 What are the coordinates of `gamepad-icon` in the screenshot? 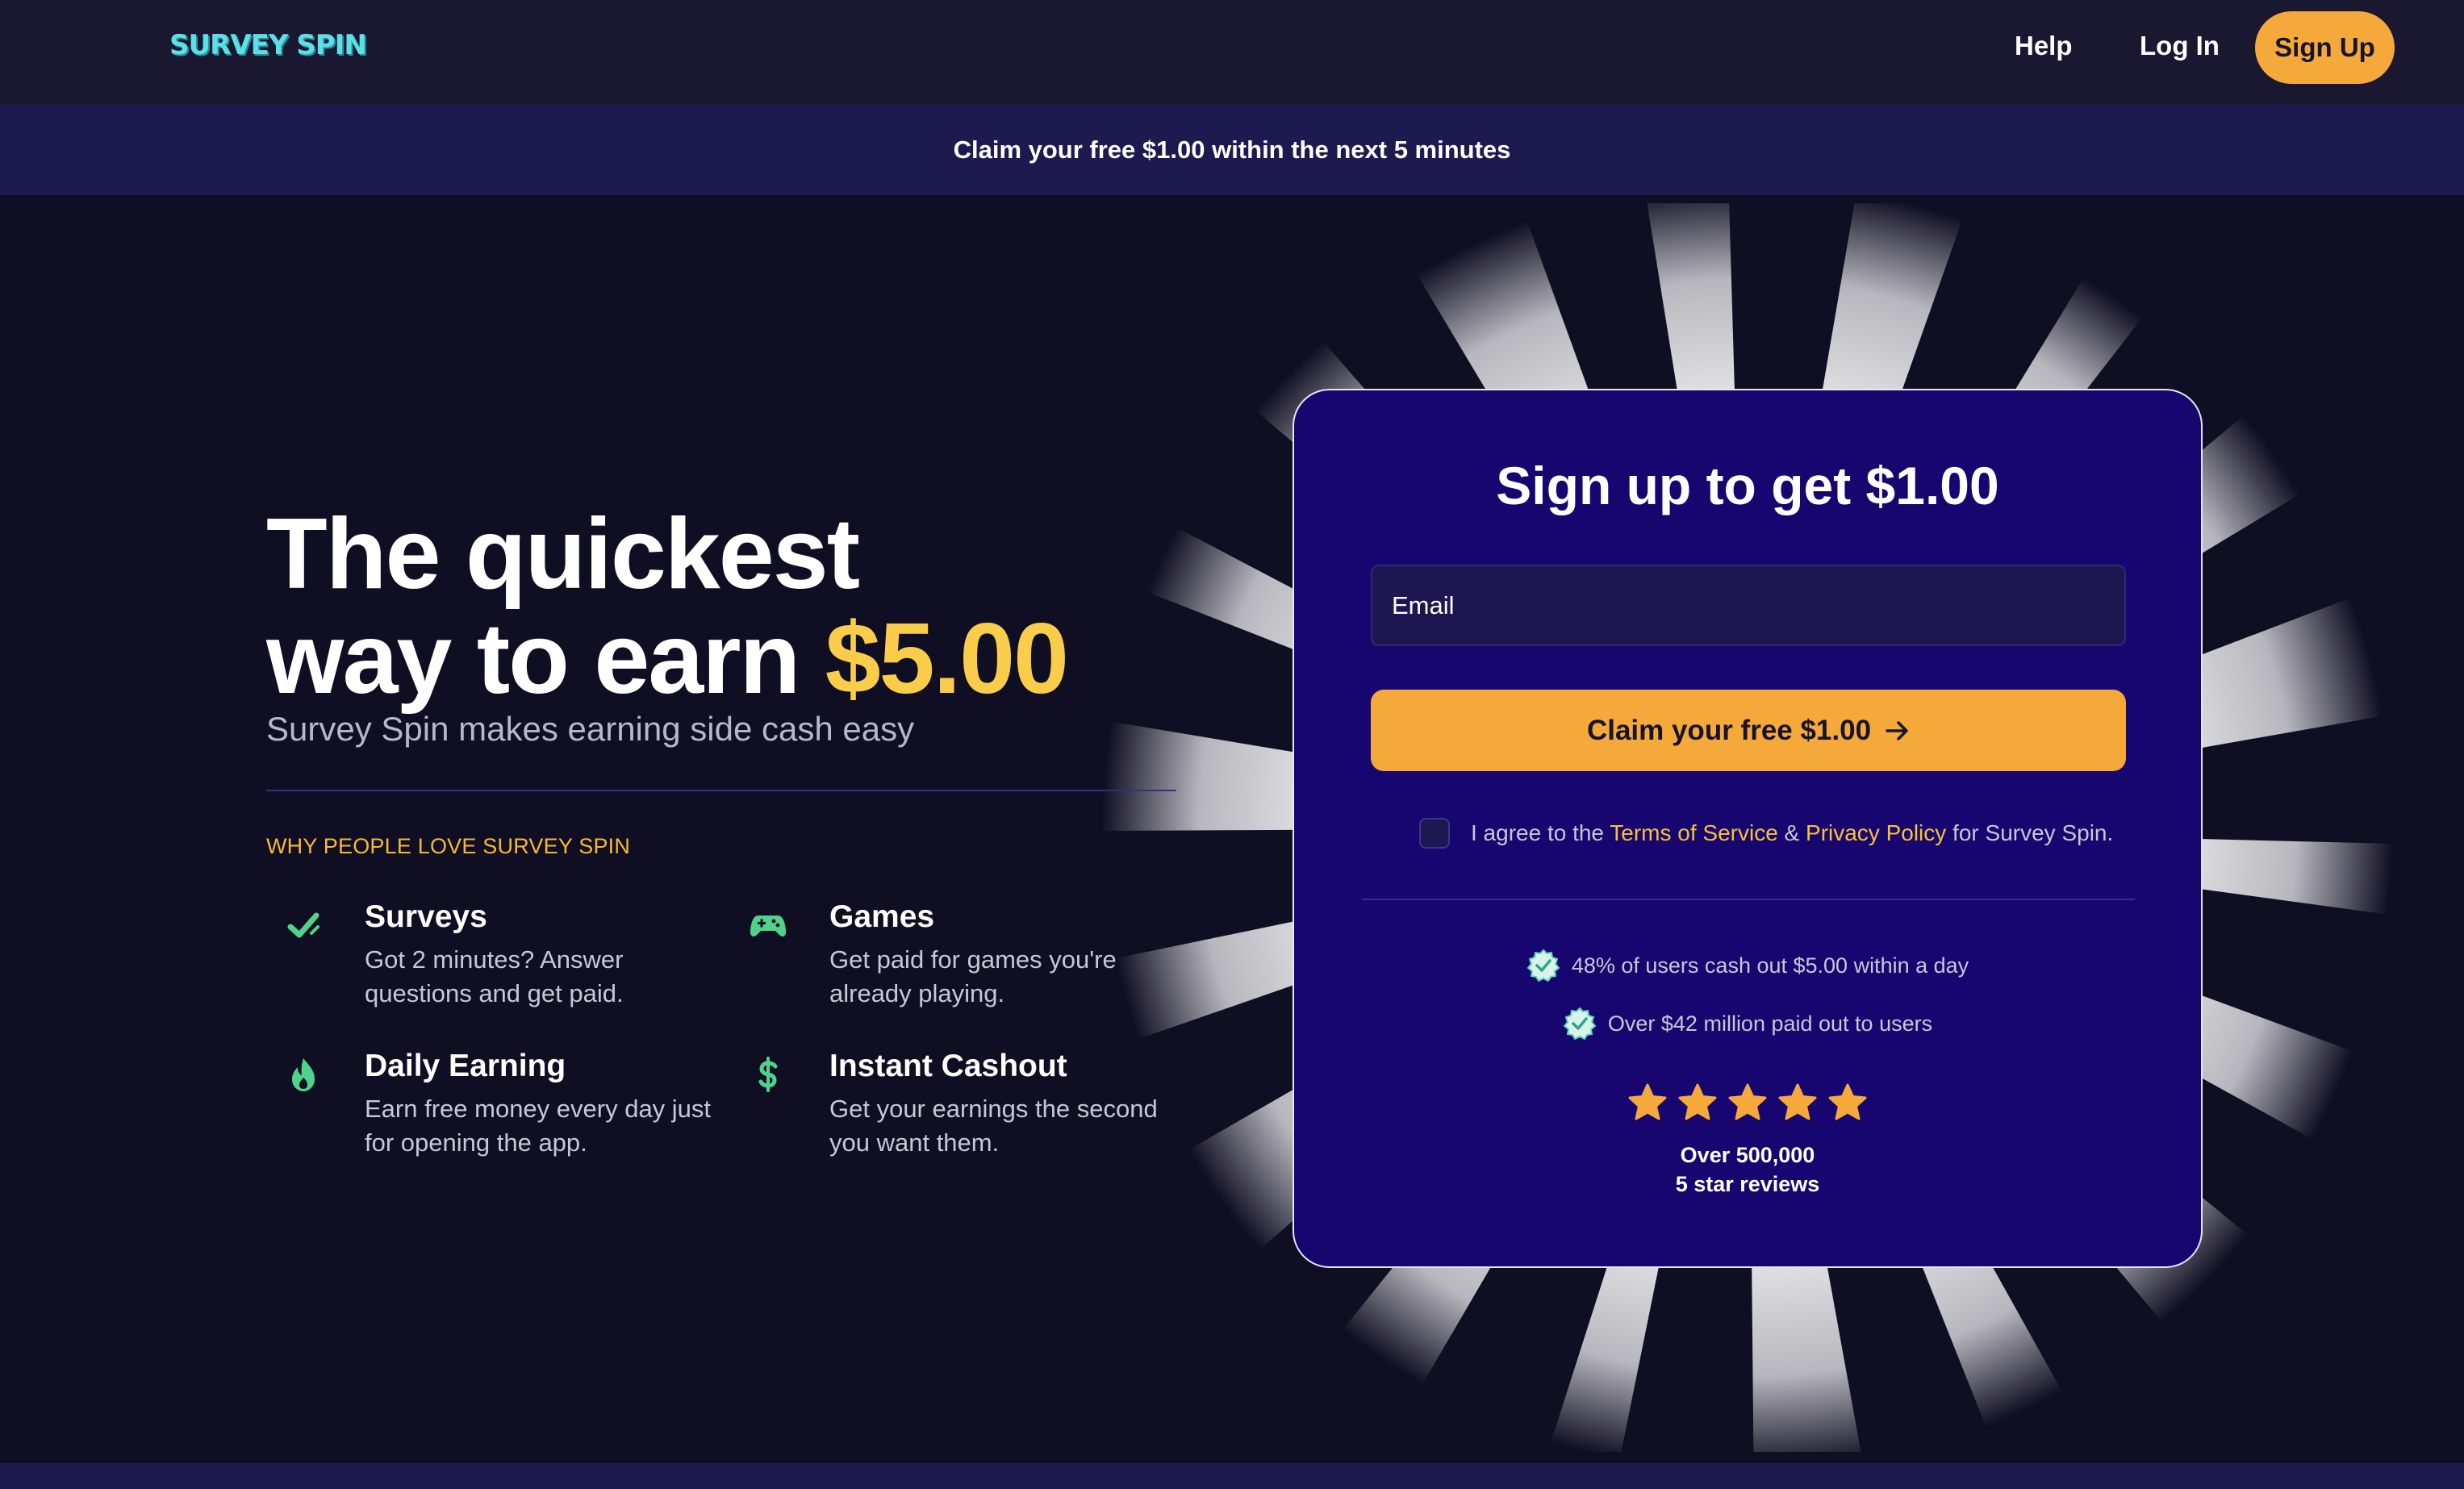 It's located at (769, 926).